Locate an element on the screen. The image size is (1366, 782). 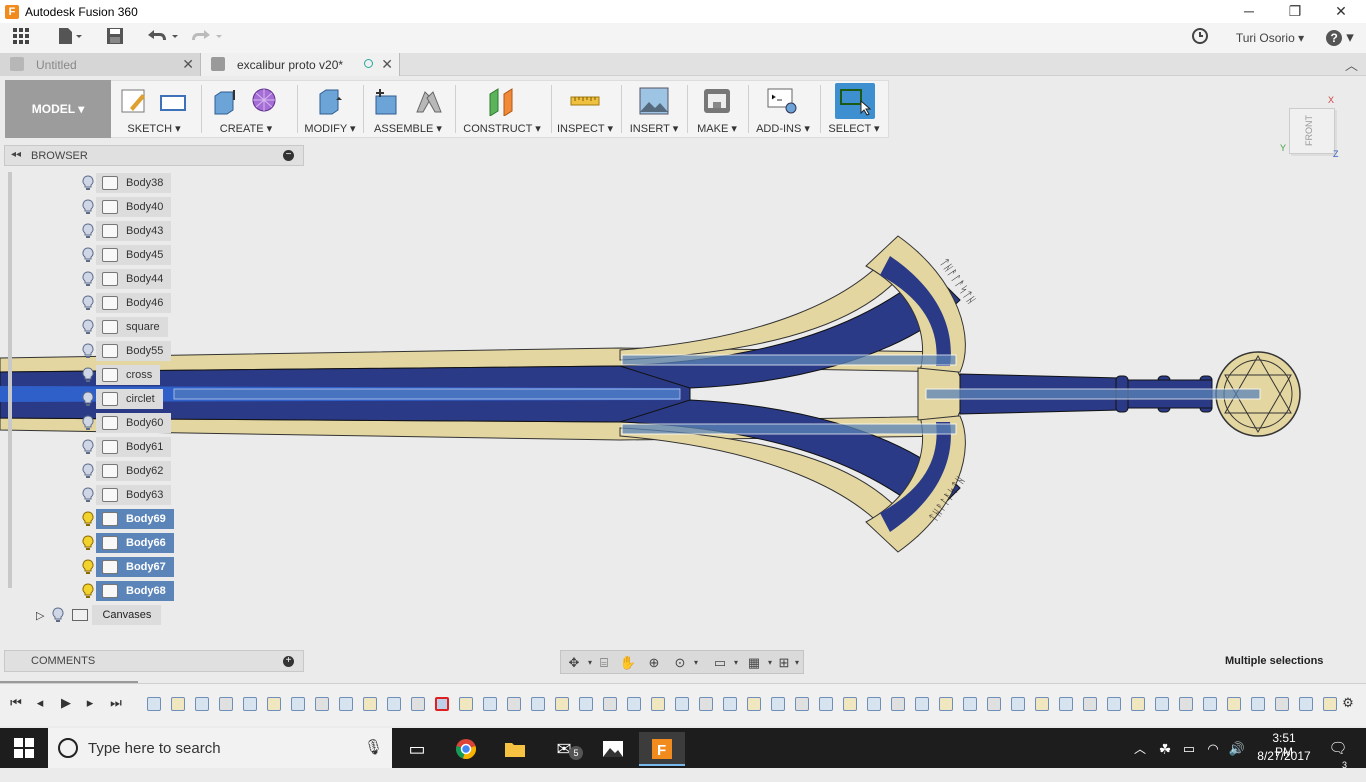
extrude-icon is located at coordinates (225, 101).